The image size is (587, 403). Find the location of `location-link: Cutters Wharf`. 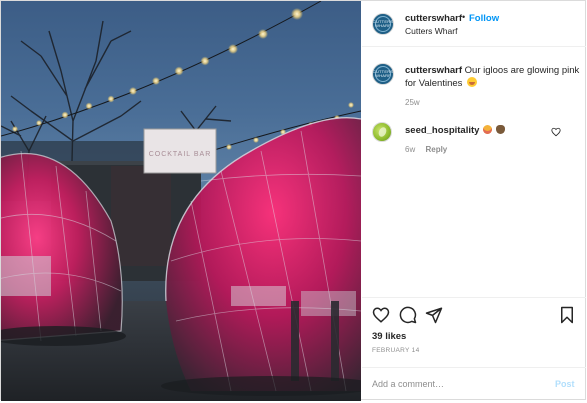

location-link: Cutters Wharf is located at coordinates (431, 31).